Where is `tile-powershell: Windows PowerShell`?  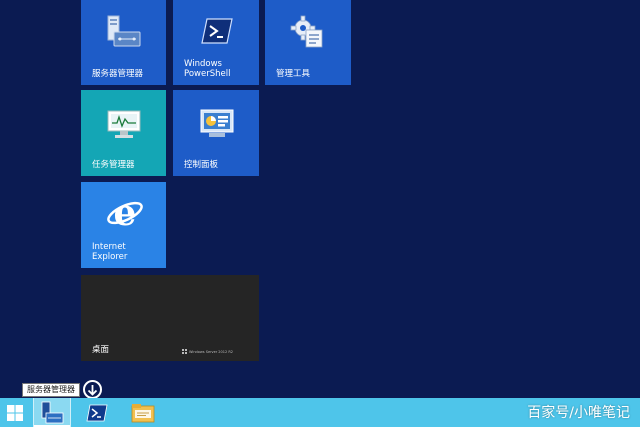 tile-powershell: Windows PowerShell is located at coordinates (216, 42).